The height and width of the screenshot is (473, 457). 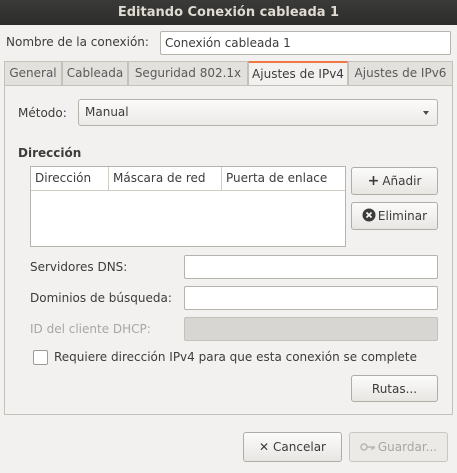 What do you see at coordinates (298, 73) in the screenshot?
I see `tab-ipv4-settings: Ajustes de IPv4` at bounding box center [298, 73].